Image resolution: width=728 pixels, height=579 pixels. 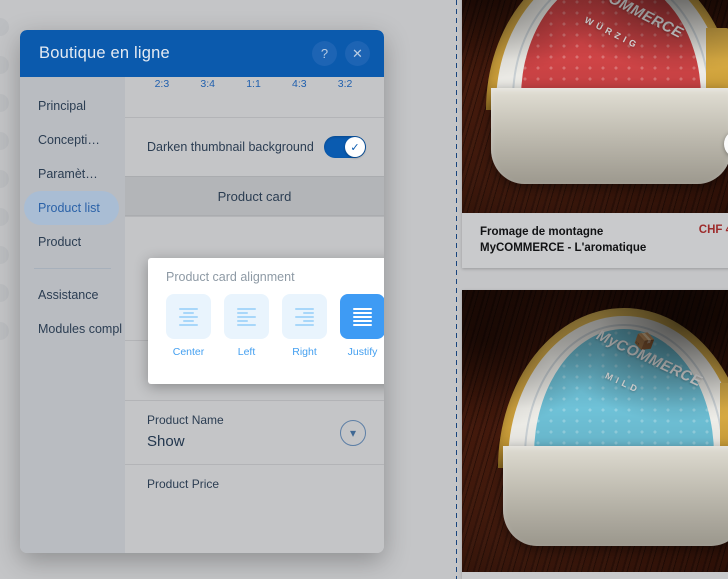 I want to click on product-image: 📦 MyCOMMERCE WÜRZIG, so click(x=595, y=106).